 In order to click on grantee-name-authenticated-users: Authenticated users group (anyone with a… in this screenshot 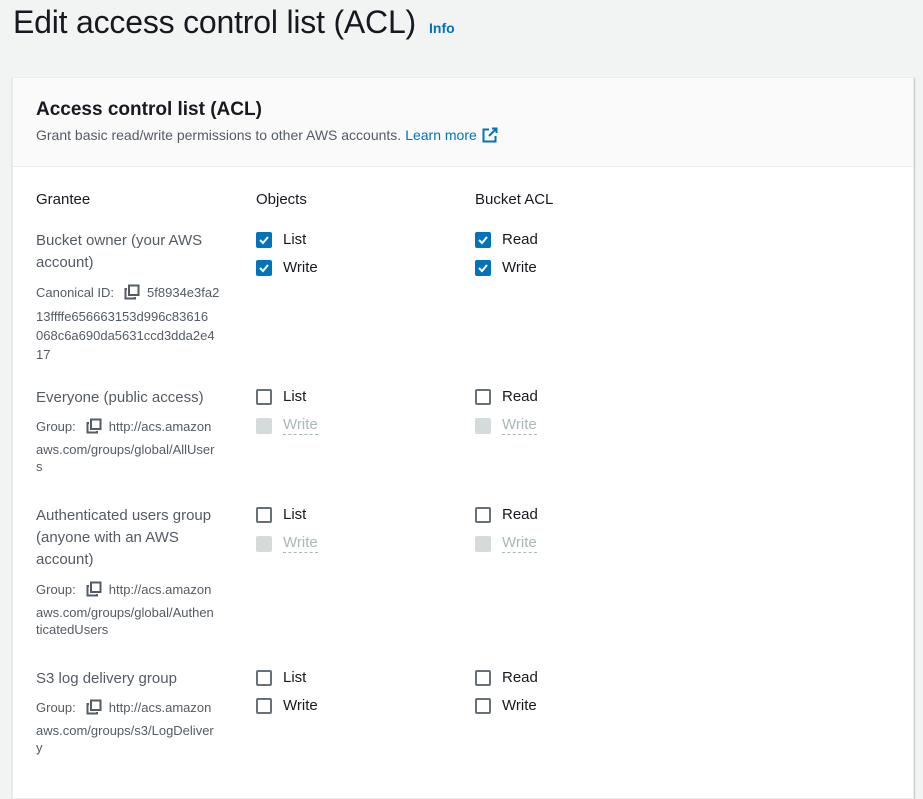, I will do `click(136, 538)`.